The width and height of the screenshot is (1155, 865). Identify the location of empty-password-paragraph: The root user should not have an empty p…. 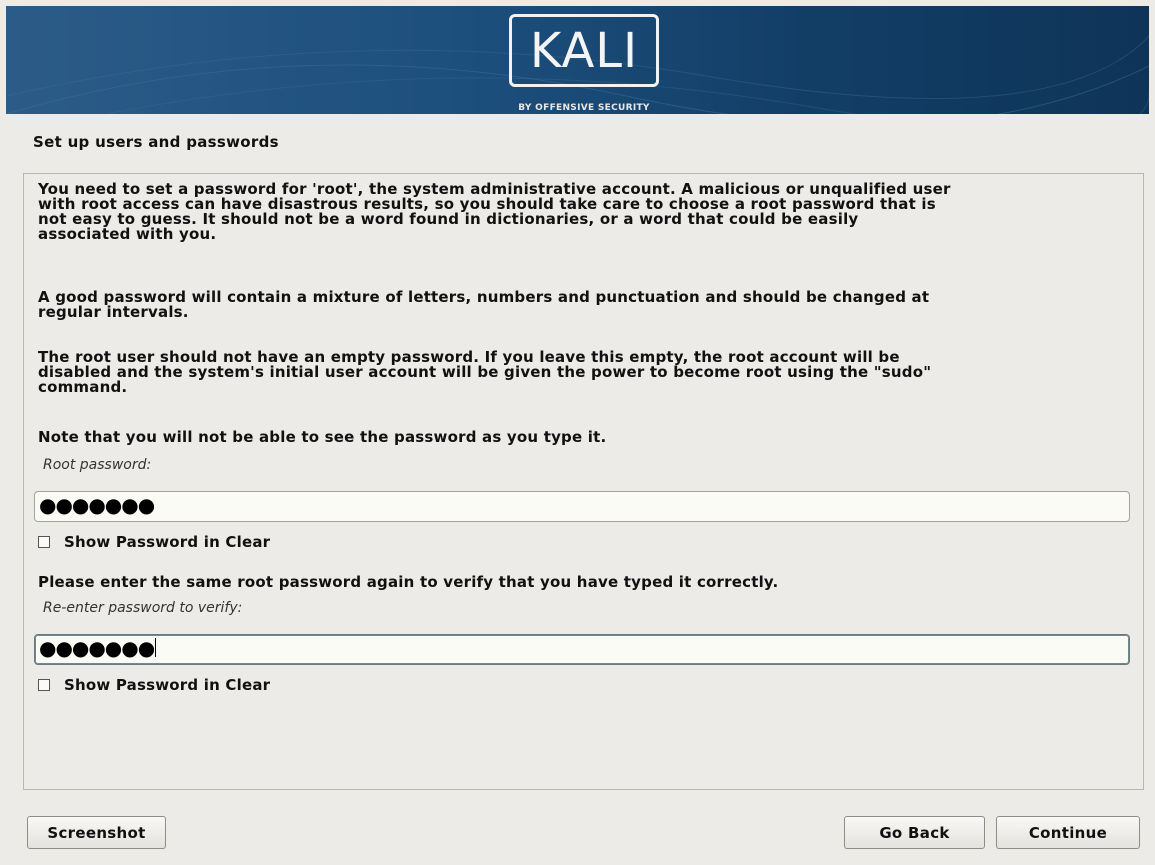
(485, 372).